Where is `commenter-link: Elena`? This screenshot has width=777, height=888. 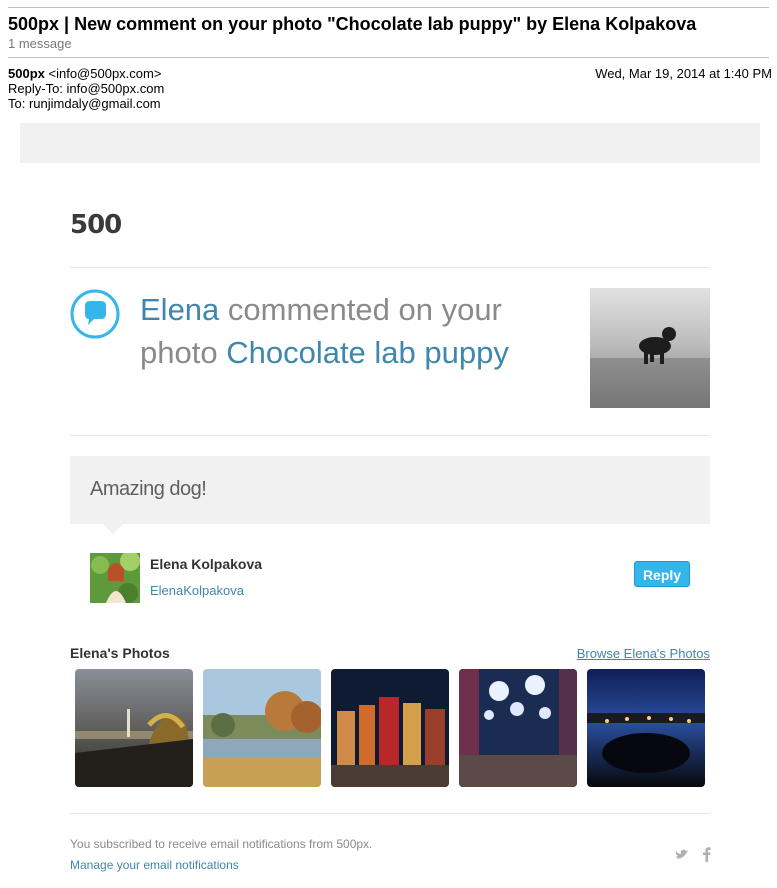 commenter-link: Elena is located at coordinates (179, 309).